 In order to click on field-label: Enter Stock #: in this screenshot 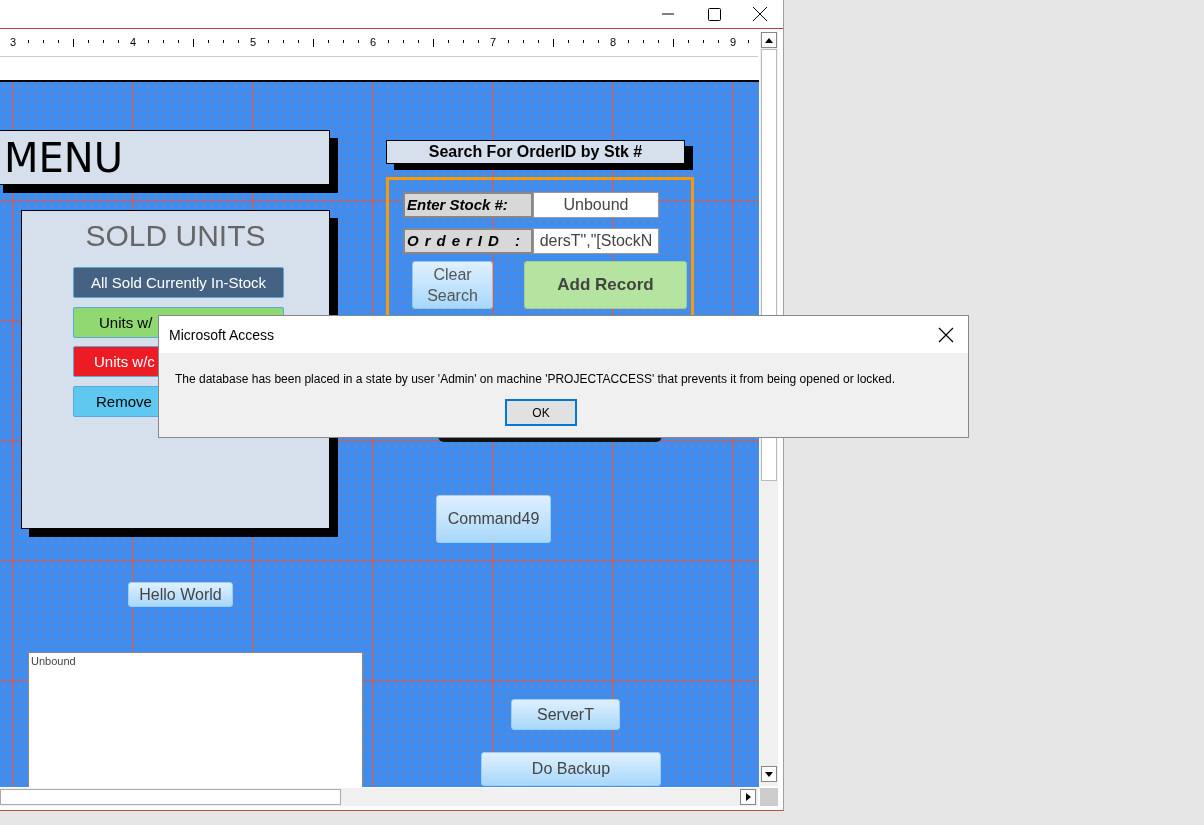, I will do `click(468, 205)`.